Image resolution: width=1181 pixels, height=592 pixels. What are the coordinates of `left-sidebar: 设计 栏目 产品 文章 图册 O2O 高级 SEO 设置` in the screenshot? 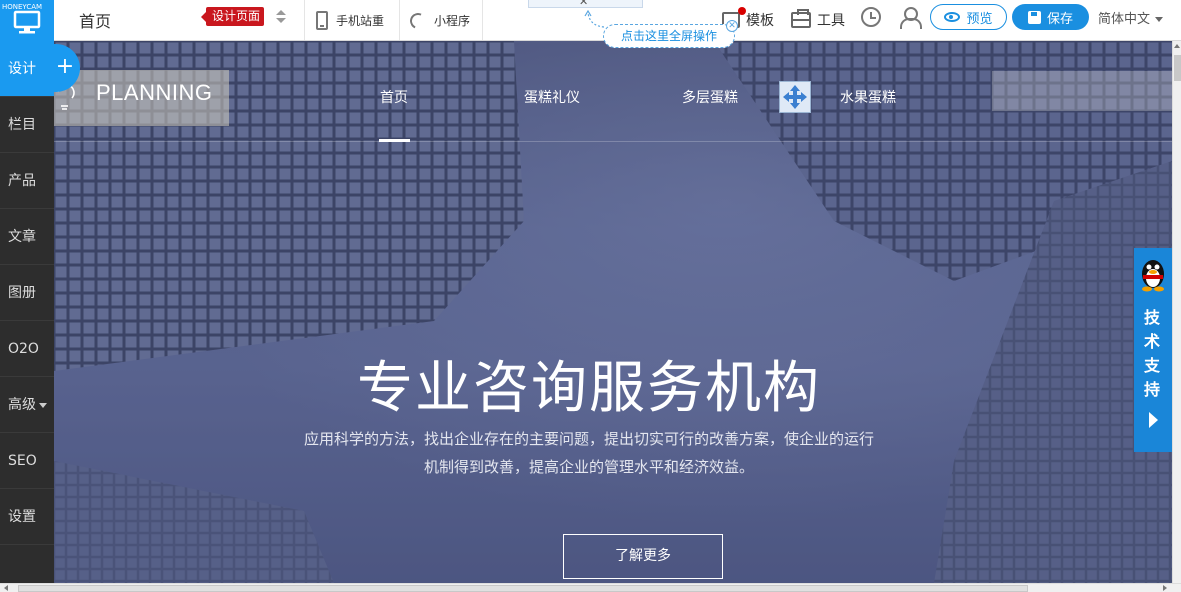 It's located at (27, 316).